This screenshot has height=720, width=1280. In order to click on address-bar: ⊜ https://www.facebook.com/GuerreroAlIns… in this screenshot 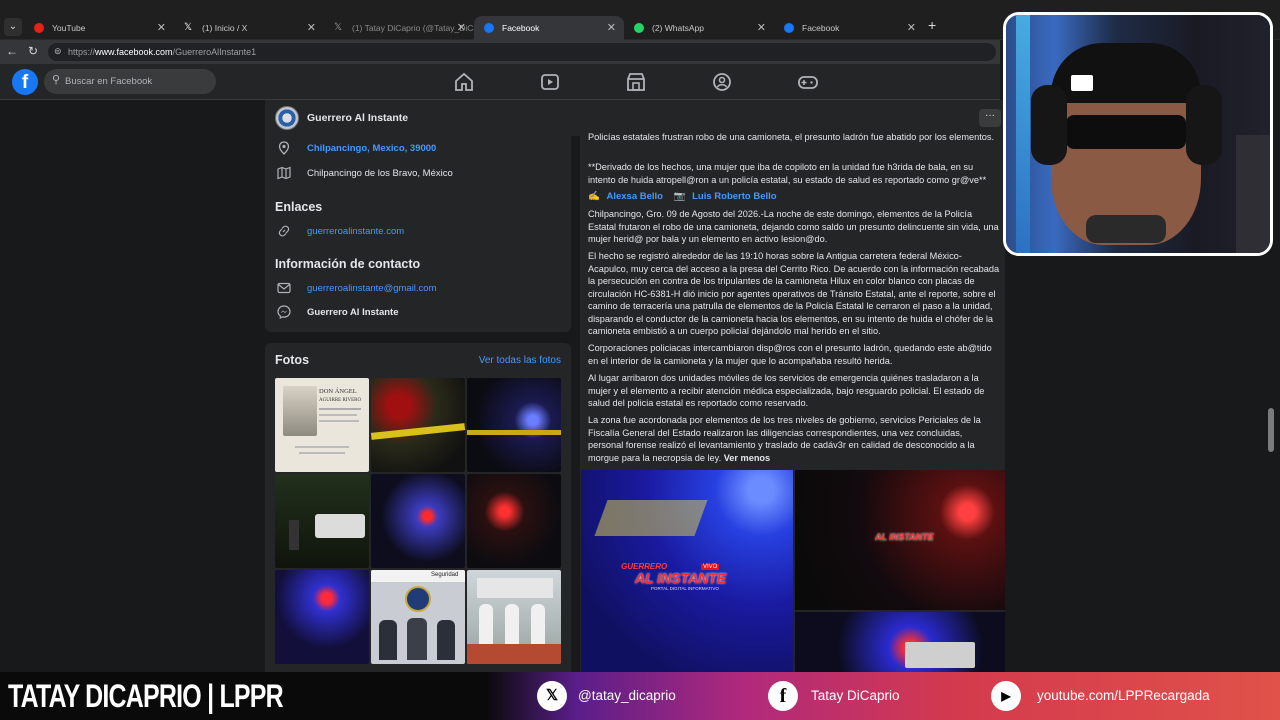, I will do `click(522, 52)`.